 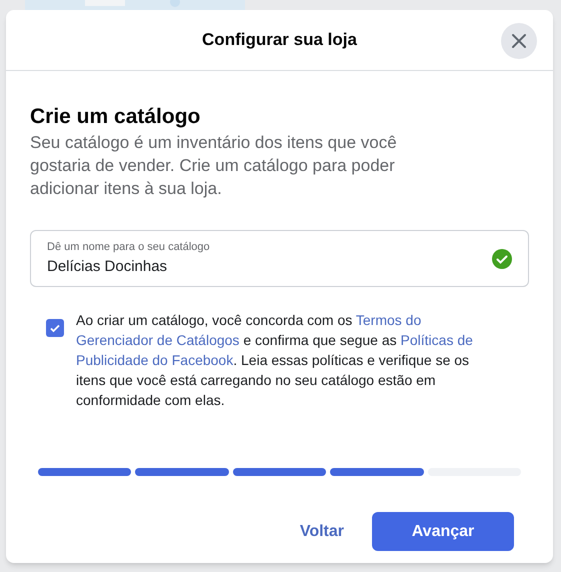 What do you see at coordinates (275, 360) in the screenshot?
I see `agreement-text: Ao criar um catálogo, você concorda com os Termos do Gerenciador de Catálogos e confirma que segue as Políticas de Publicidade do Facebook. Leia essas políticas e verifique se os itens que você está carregando no seu catálogo estão em conformidade com elas.` at bounding box center [275, 360].